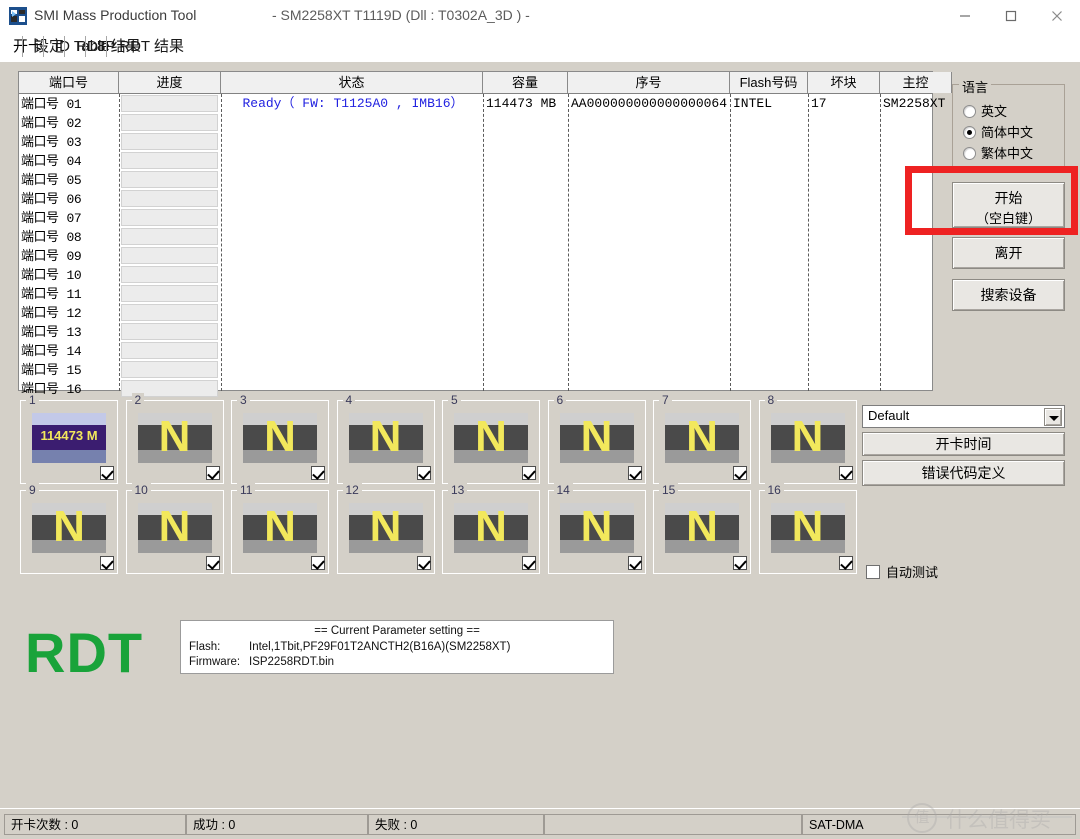 Image resolution: width=1080 pixels, height=839 pixels. Describe the element at coordinates (1008, 253) in the screenshot. I see `exit-button: 离开` at that location.